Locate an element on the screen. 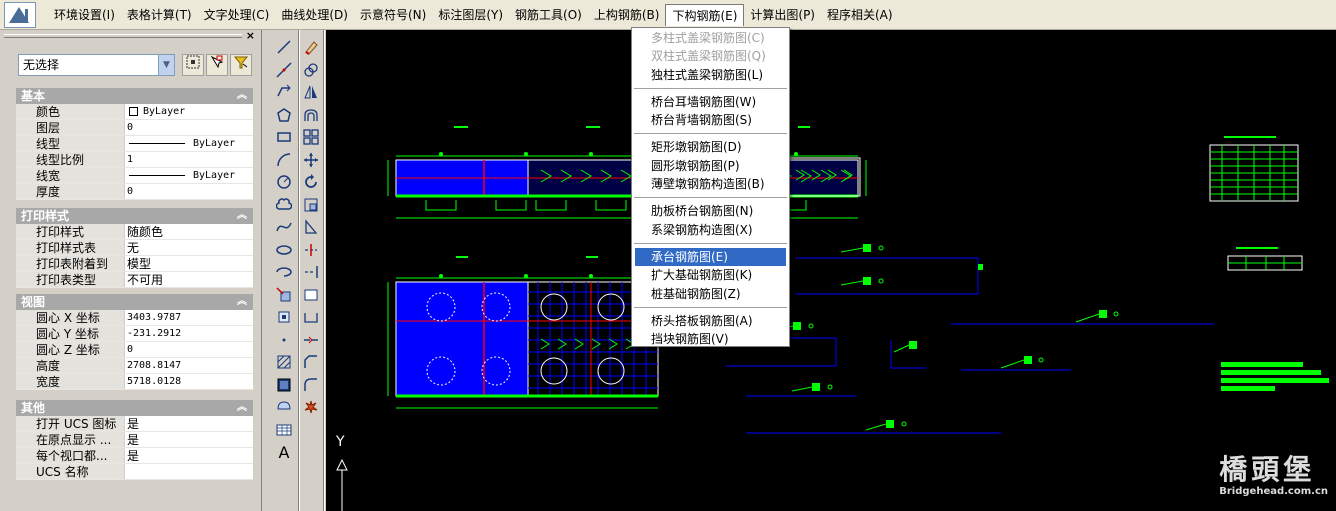 The image size is (1336, 511). property-row: 打印样式 随颜色 is located at coordinates (134, 232).